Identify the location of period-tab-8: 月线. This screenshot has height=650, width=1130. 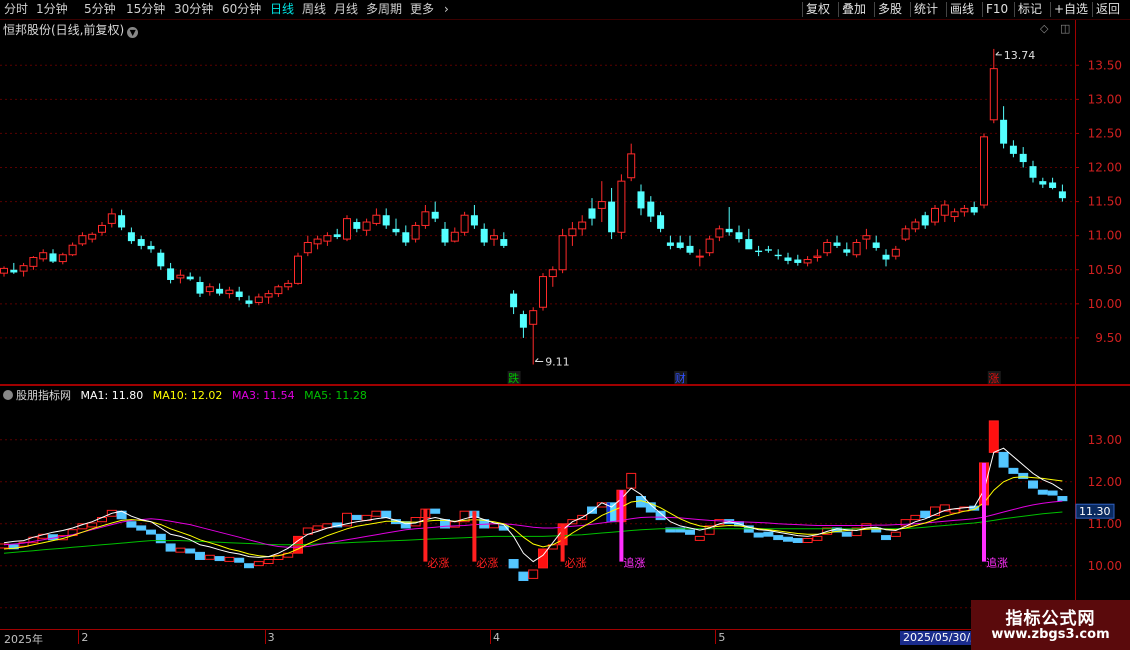
(346, 9).